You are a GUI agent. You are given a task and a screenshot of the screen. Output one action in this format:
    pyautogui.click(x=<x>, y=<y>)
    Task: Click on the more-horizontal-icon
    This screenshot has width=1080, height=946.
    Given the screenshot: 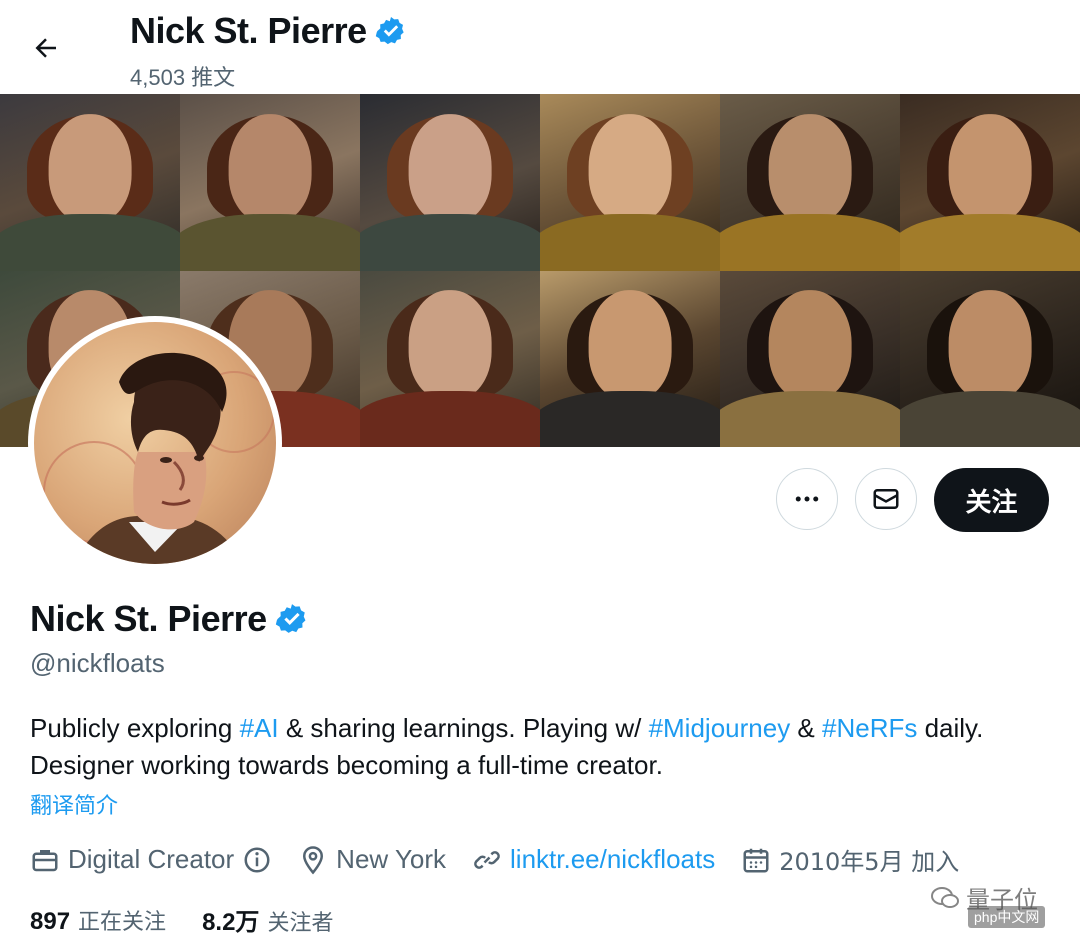 What is the action you would take?
    pyautogui.click(x=807, y=499)
    